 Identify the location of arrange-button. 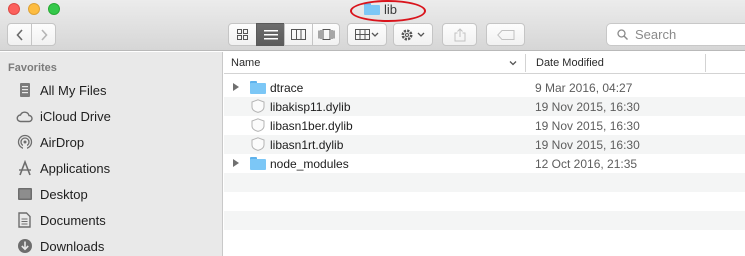
(367, 34).